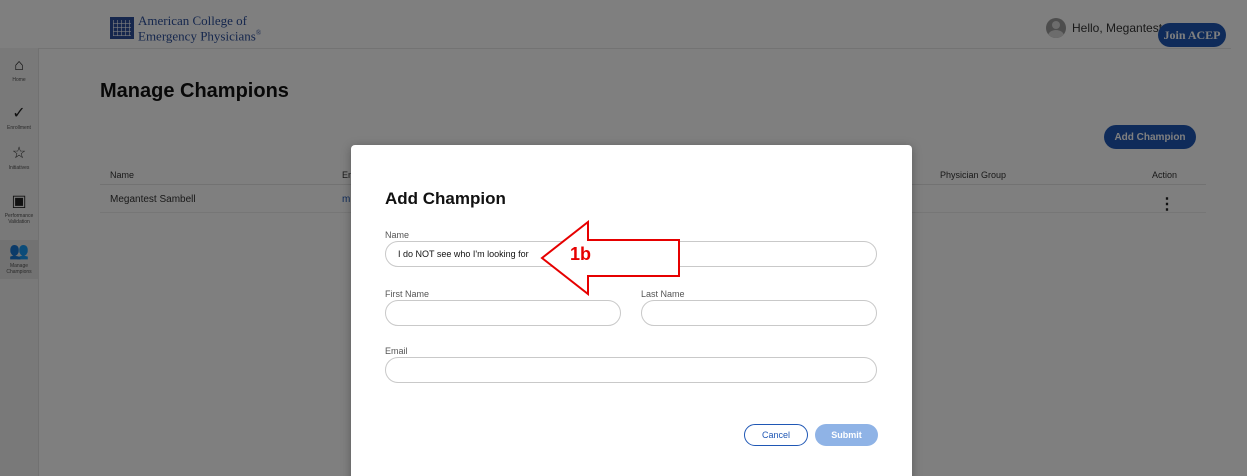 Image resolution: width=1247 pixels, height=476 pixels. What do you see at coordinates (776, 435) in the screenshot?
I see `cancel-button: Cancel` at bounding box center [776, 435].